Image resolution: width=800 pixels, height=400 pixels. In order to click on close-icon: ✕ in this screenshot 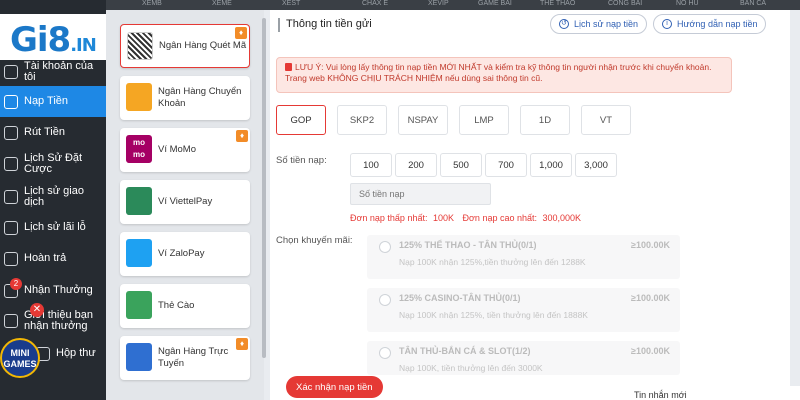, I will do `click(37, 310)`.